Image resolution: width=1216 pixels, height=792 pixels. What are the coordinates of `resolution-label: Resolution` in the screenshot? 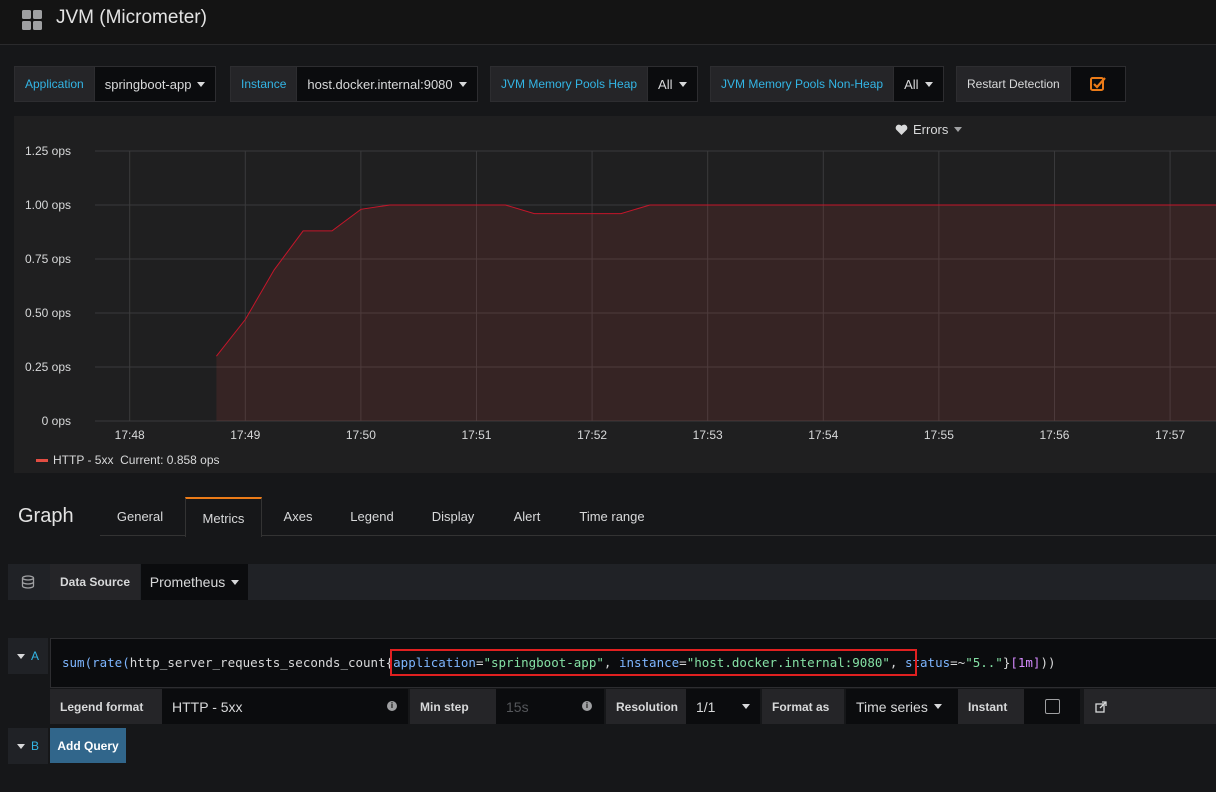 It's located at (646, 706).